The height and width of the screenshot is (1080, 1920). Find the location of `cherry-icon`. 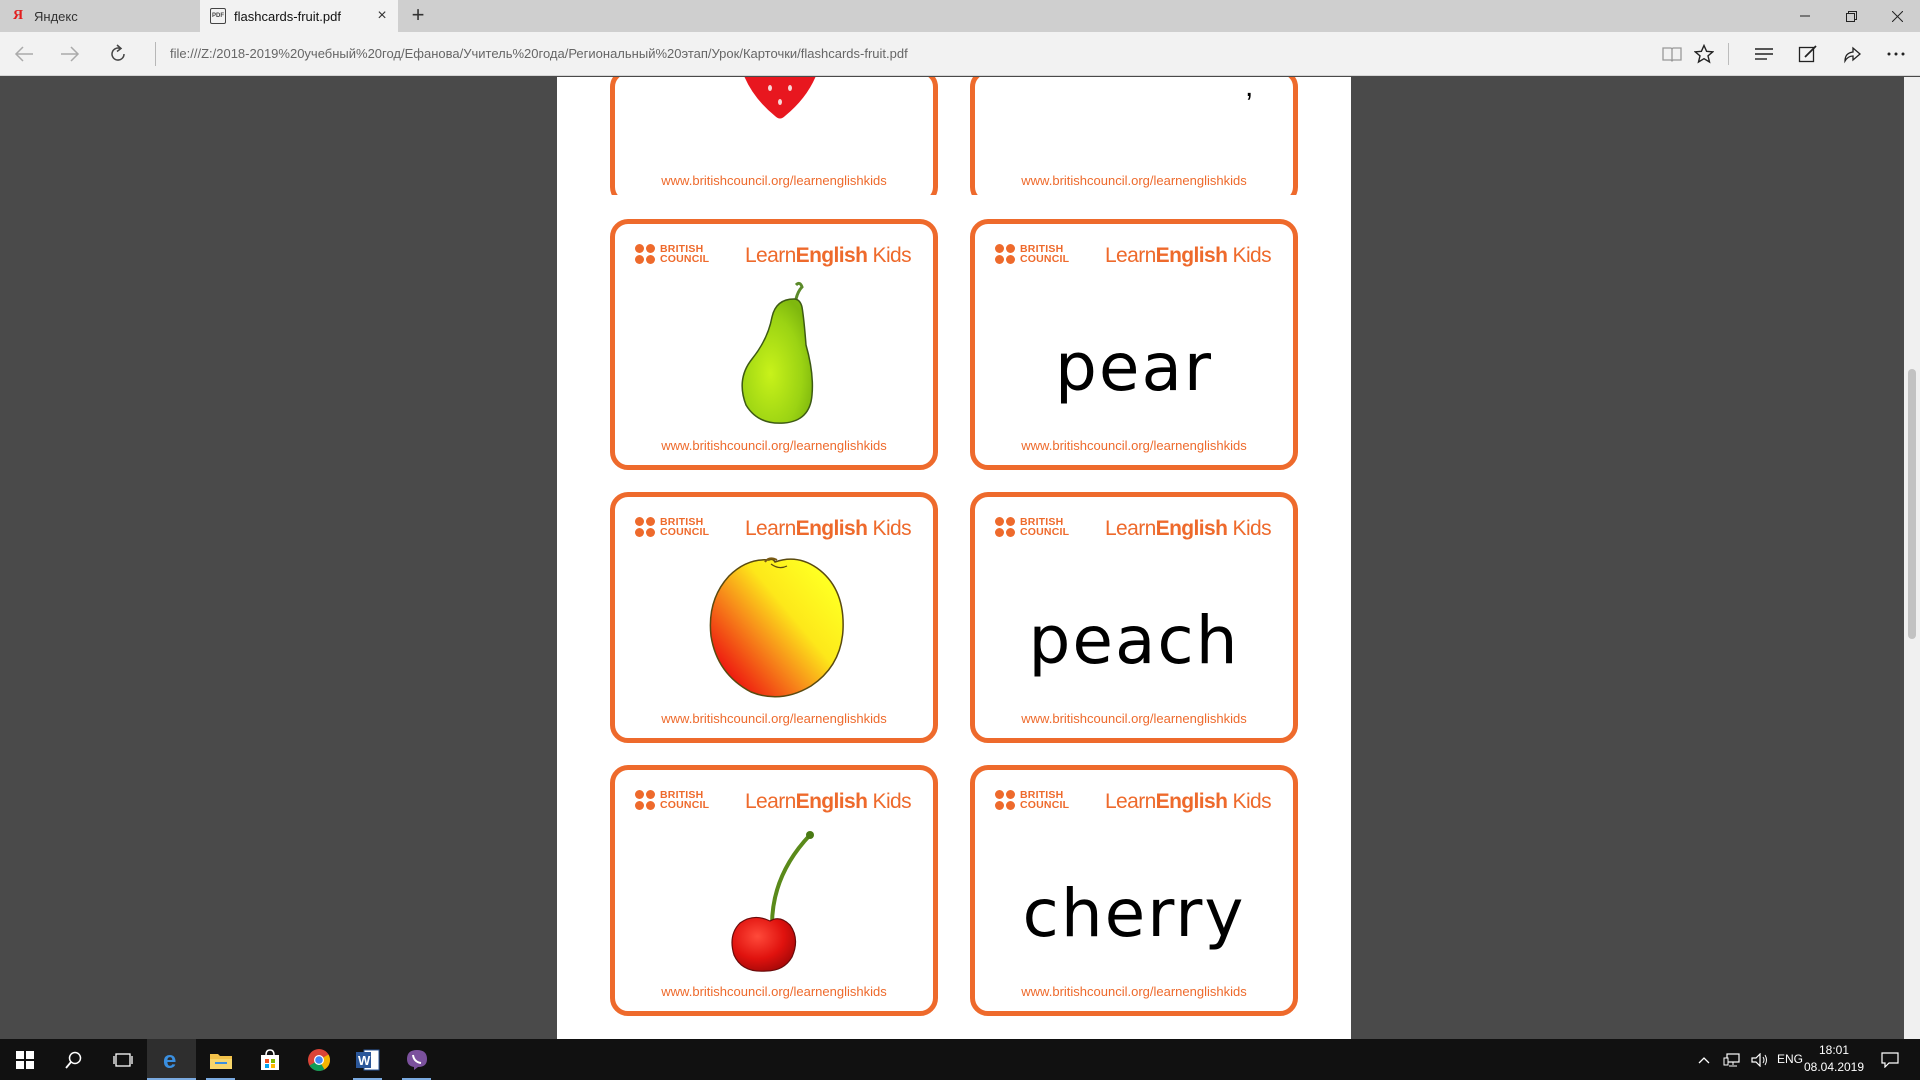

cherry-icon is located at coordinates (772, 901).